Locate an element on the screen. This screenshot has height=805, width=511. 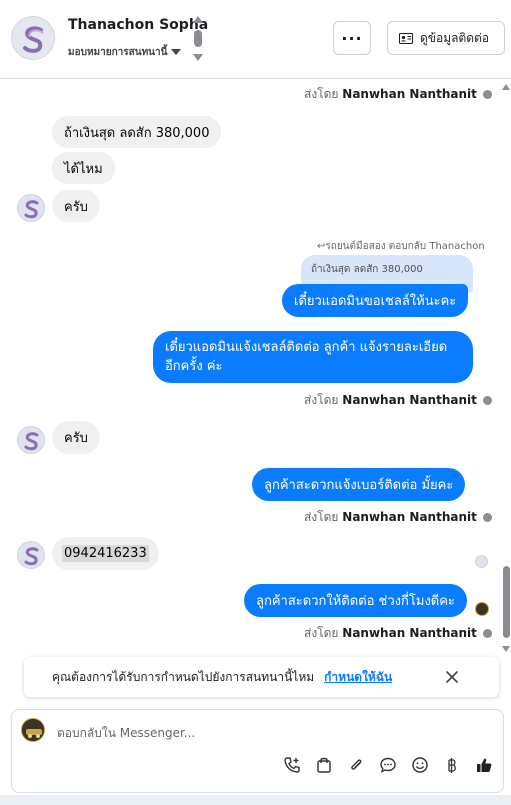
assign-to-me-link: กำหนดให้ฉัน is located at coordinates (358, 677).